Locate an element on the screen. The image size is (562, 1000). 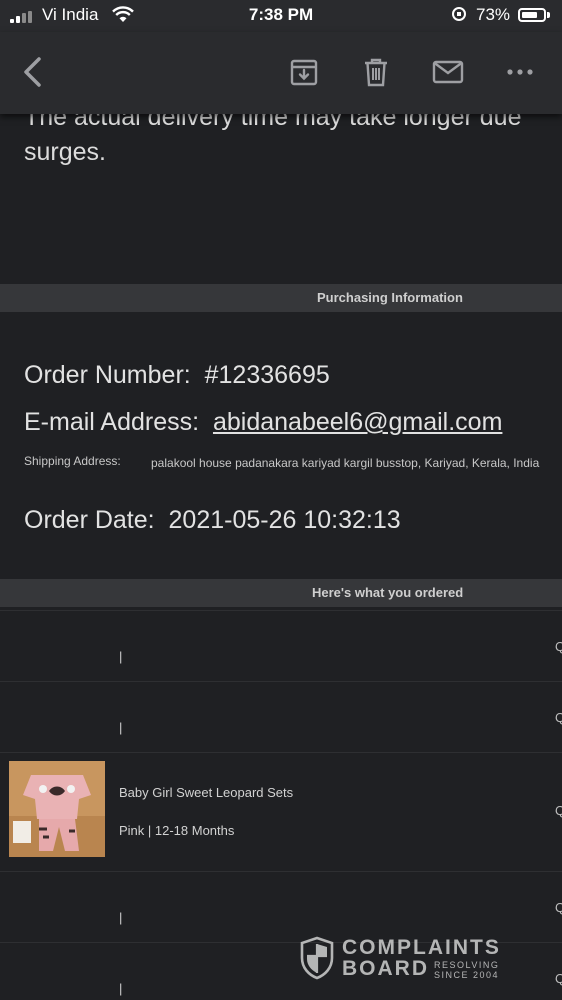
order-number-label: Order Number: is located at coordinates (107, 375).